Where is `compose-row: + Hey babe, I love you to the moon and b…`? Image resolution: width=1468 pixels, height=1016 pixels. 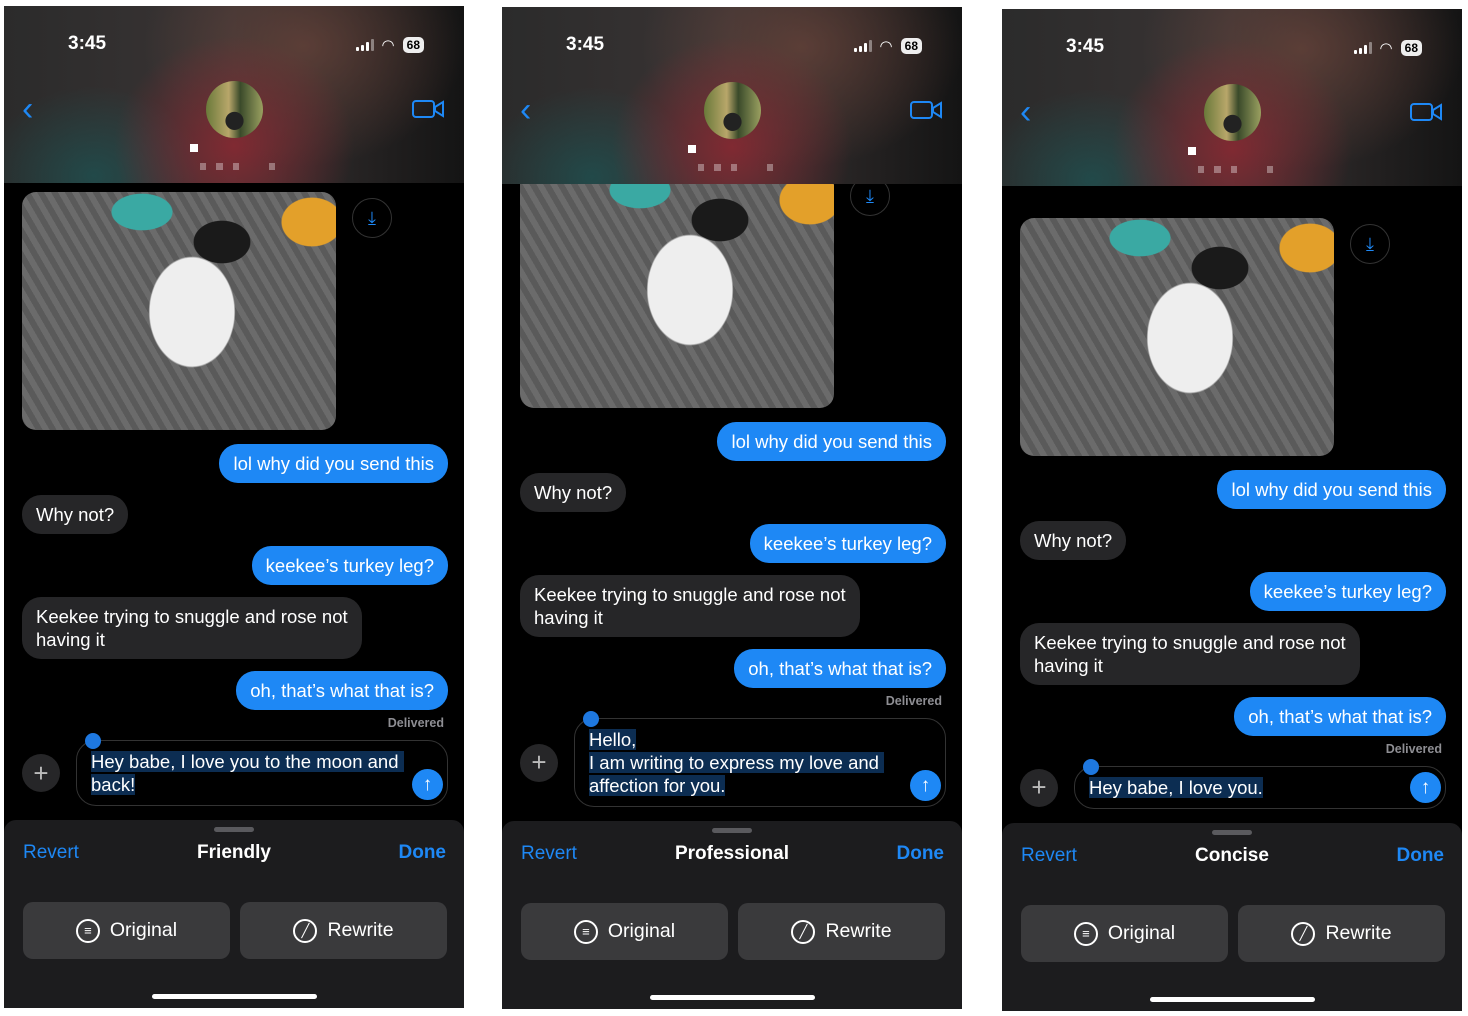 compose-row: + Hey babe, I love you to the moon and b… is located at coordinates (235, 769).